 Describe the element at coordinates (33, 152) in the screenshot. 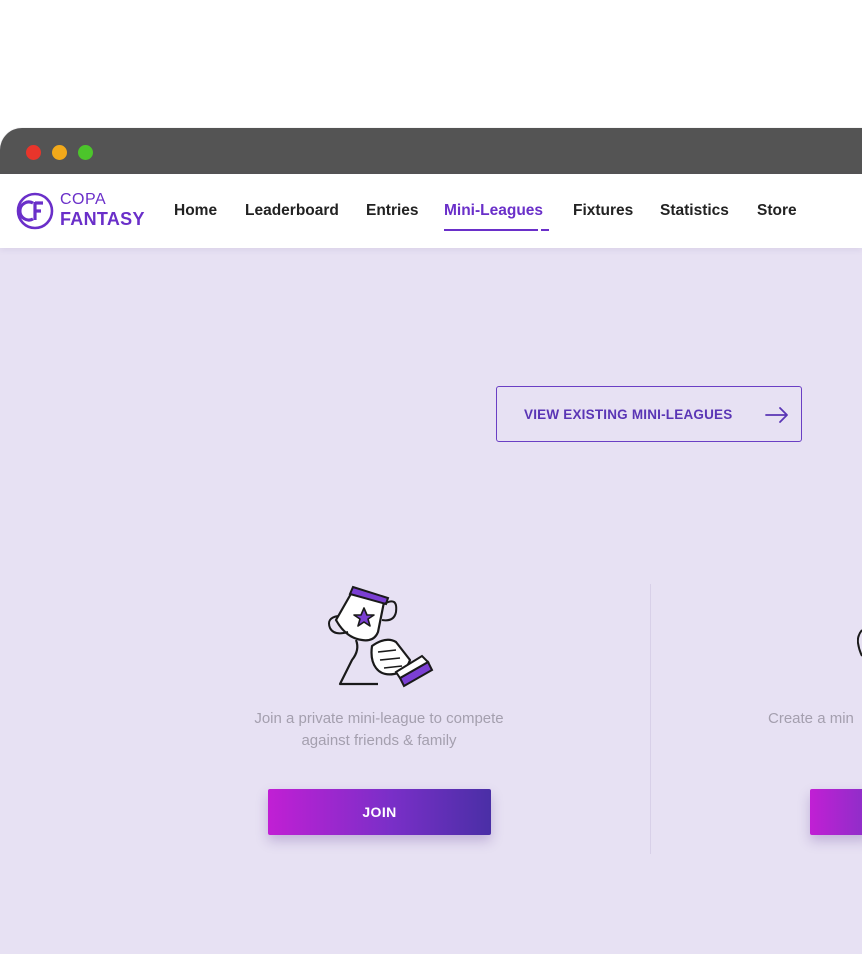

I see `close-window-button` at that location.